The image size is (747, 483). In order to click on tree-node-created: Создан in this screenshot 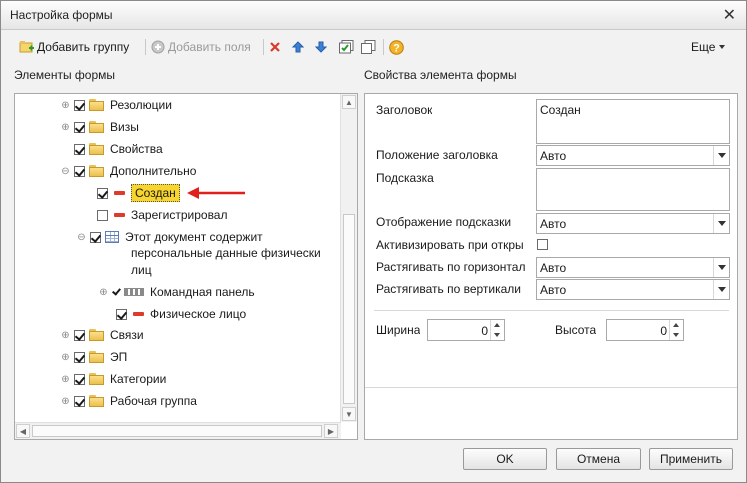, I will do `click(138, 193)`.